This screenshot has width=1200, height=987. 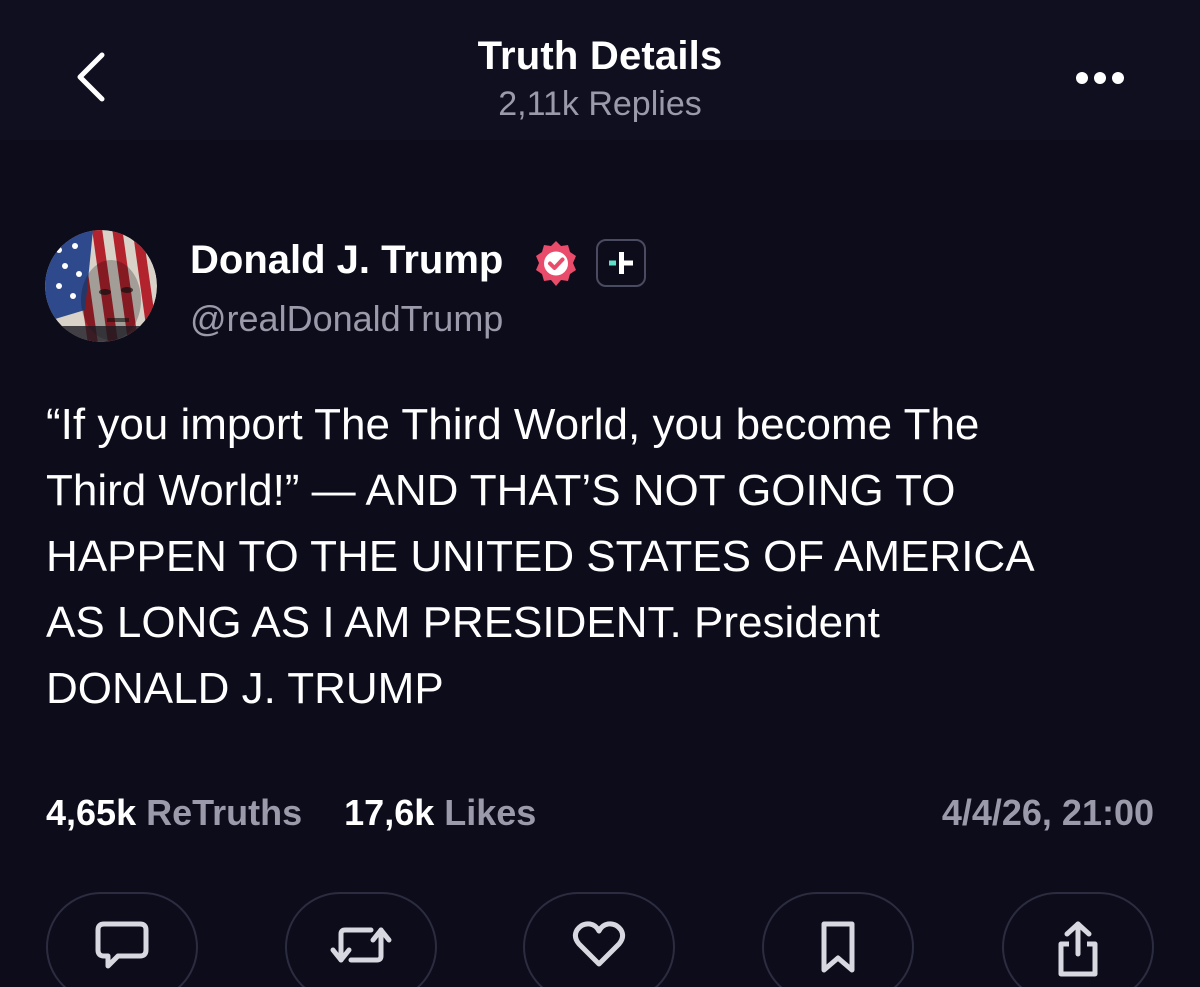 What do you see at coordinates (361, 945) in the screenshot?
I see `retruth-icon` at bounding box center [361, 945].